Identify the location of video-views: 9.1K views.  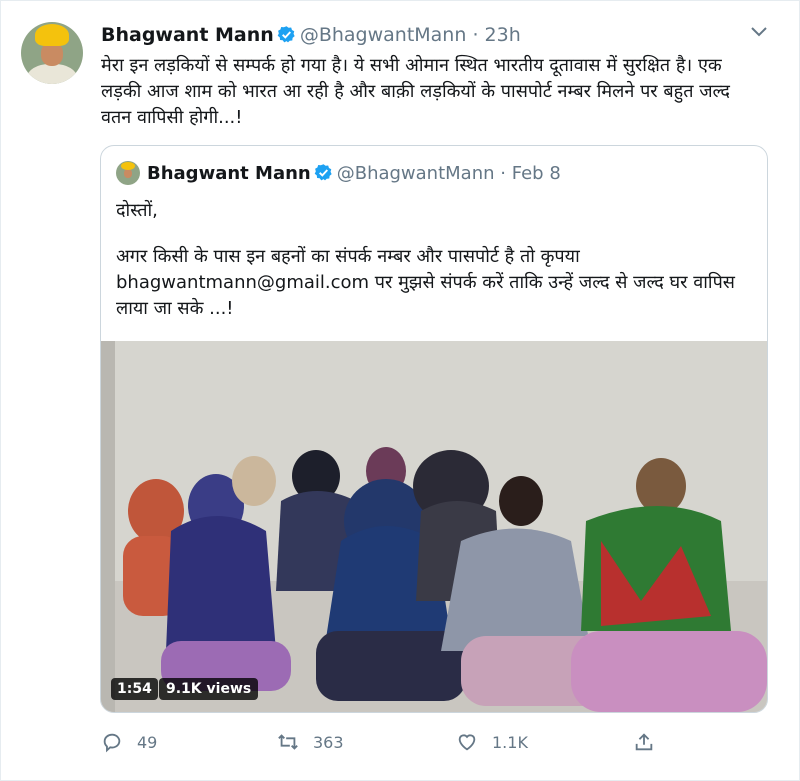
(209, 689).